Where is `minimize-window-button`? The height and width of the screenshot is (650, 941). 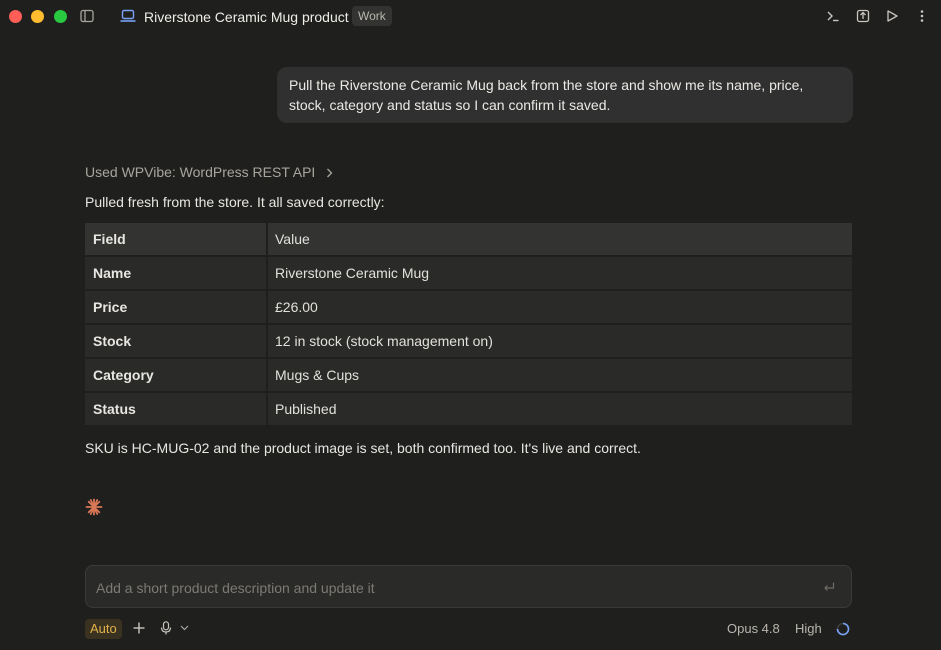
minimize-window-button is located at coordinates (37, 16).